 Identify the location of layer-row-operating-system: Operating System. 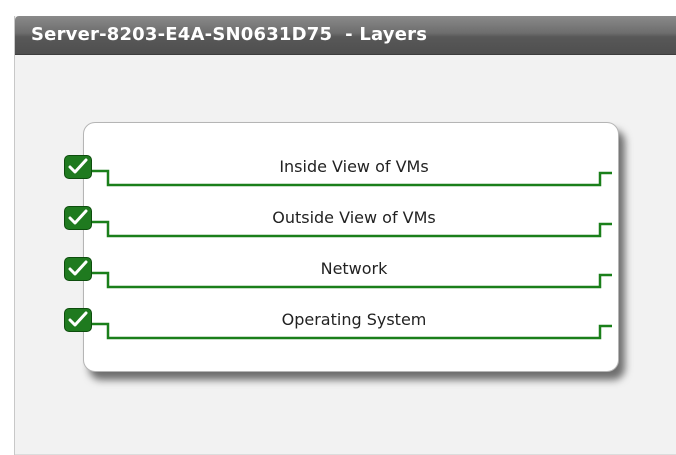
(341, 328).